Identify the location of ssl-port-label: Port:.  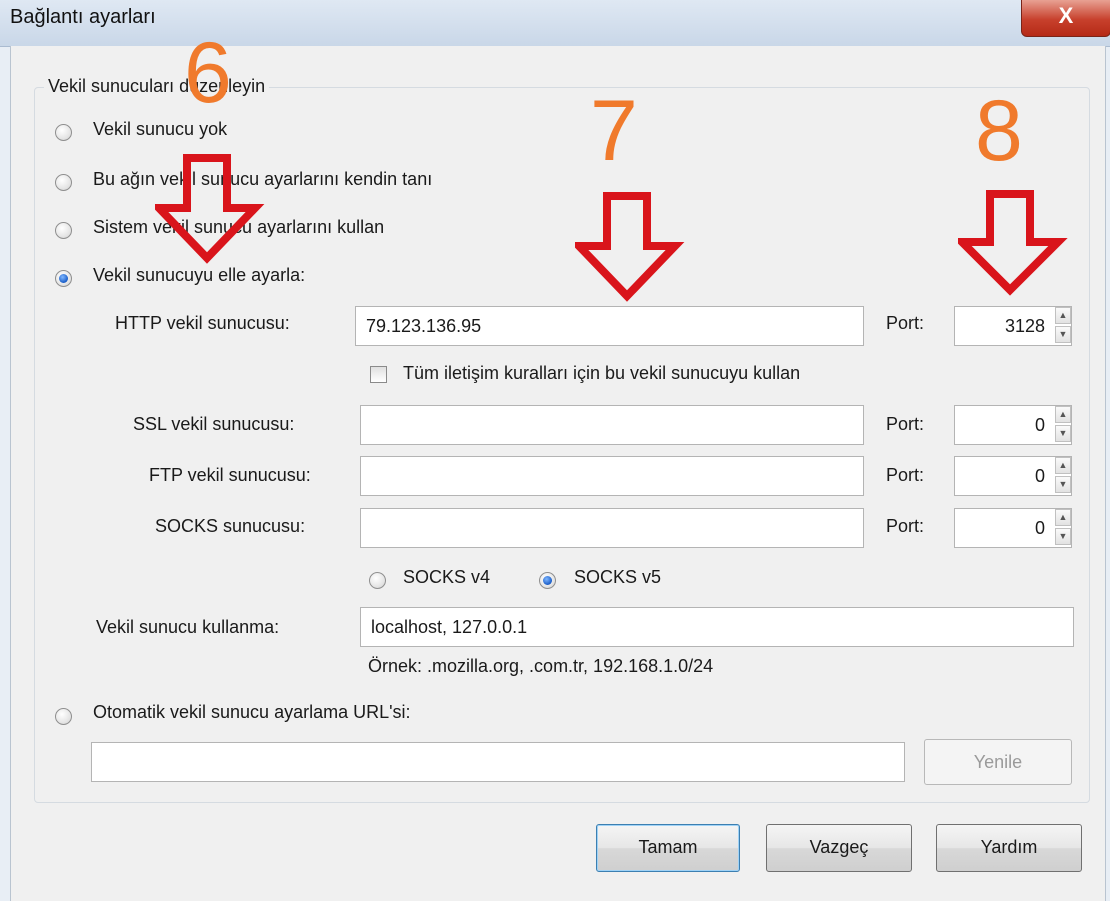
(905, 424).